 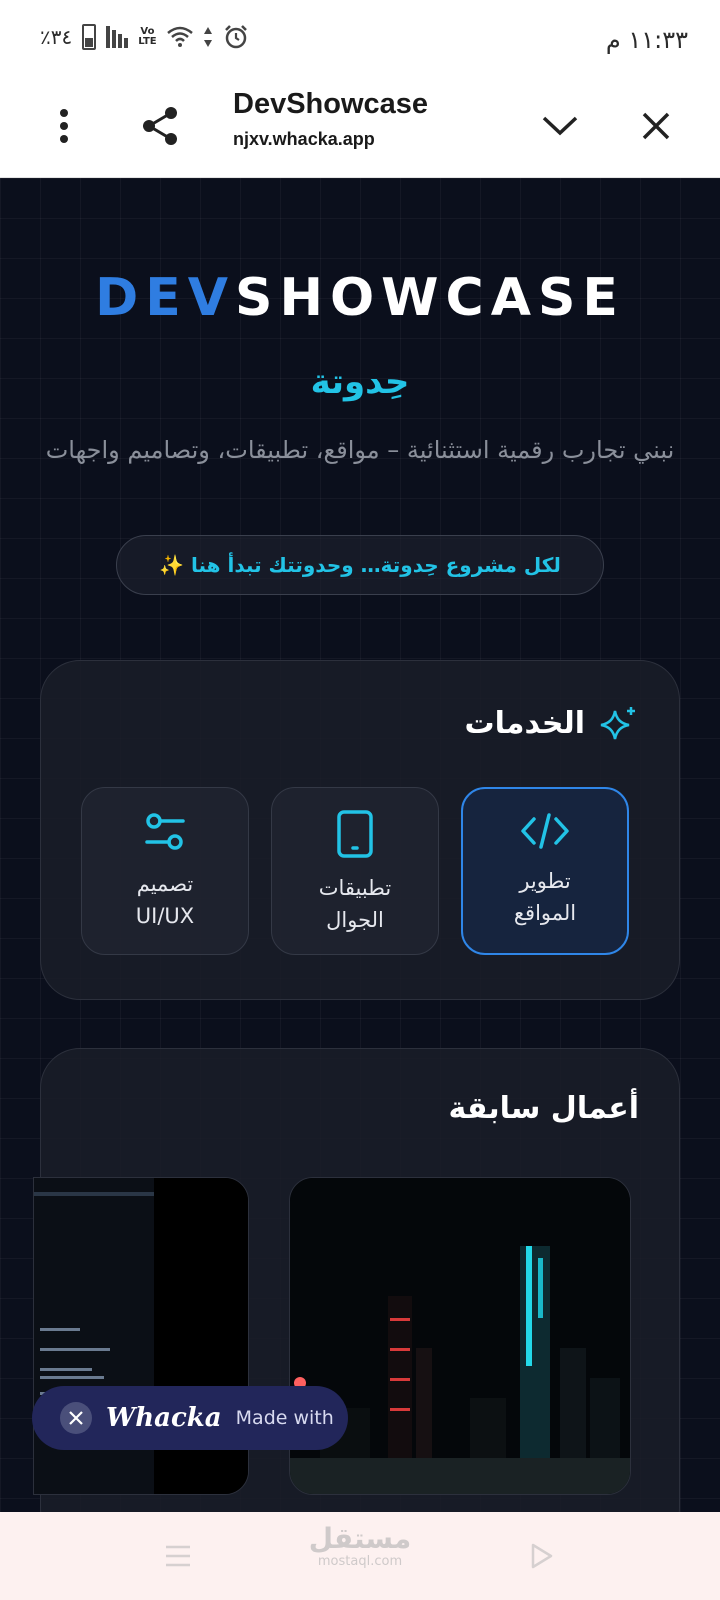 I want to click on project-thumbnail-city, so click(x=460, y=1336).